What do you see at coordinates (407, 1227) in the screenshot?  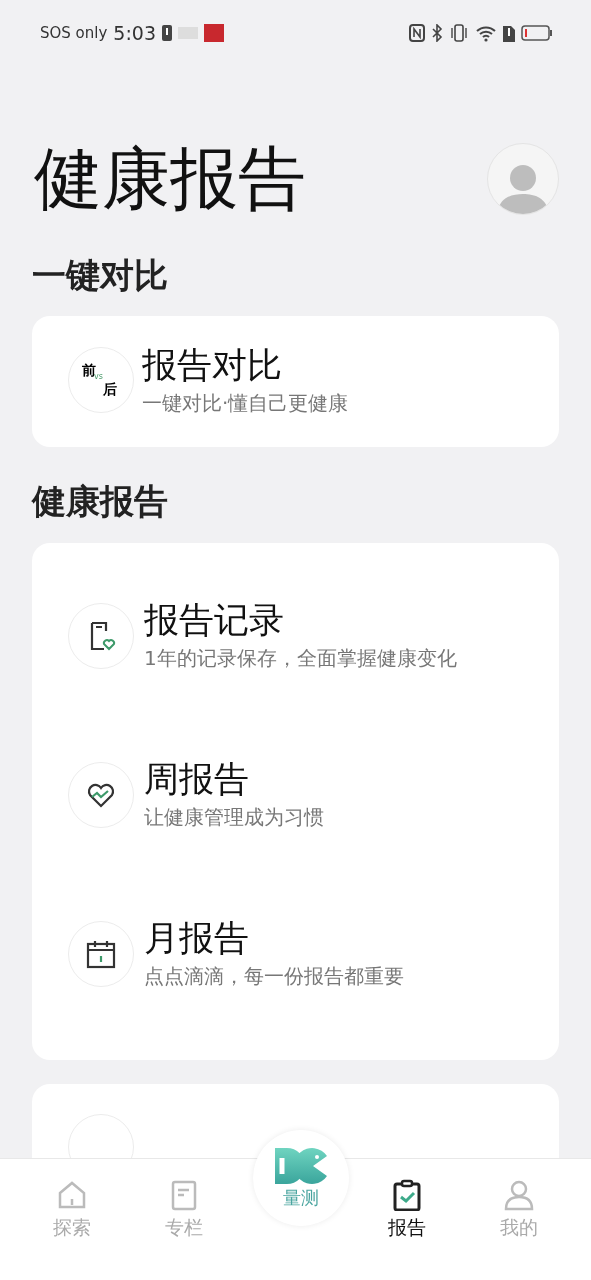 I see `tab-label: 报告` at bounding box center [407, 1227].